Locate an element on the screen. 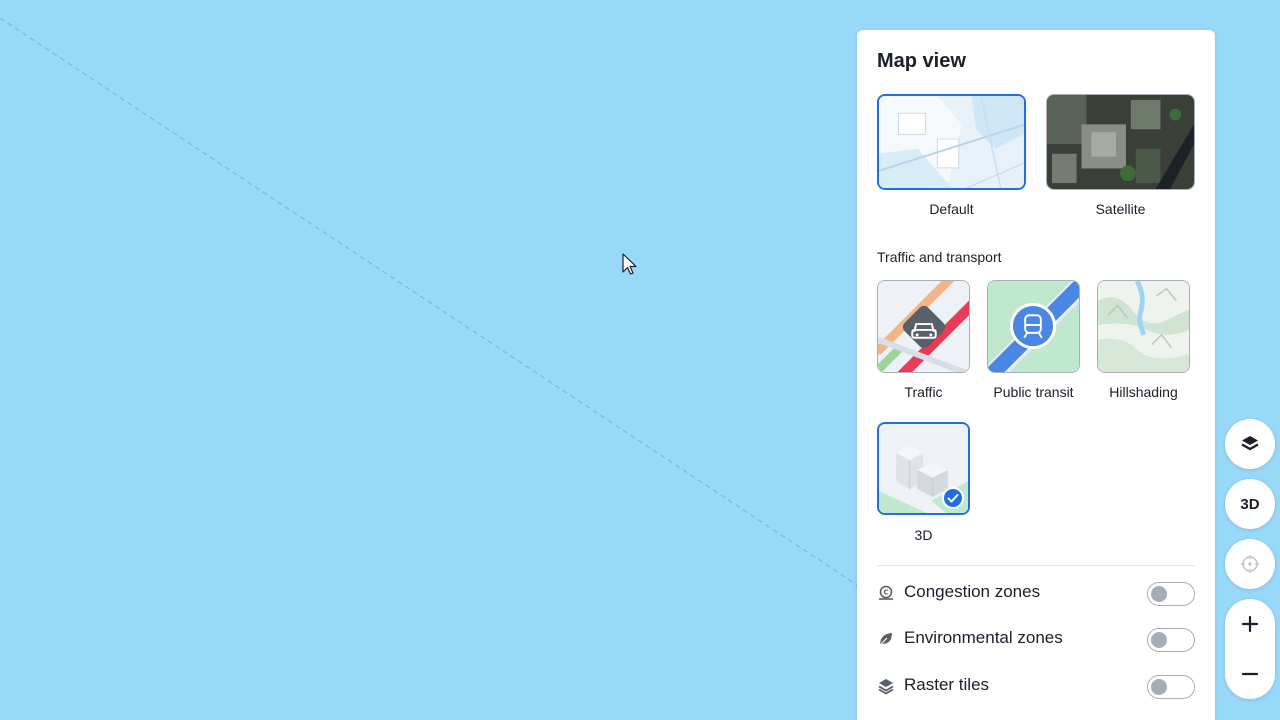 This screenshot has height=720, width=1280. traffic-transport-heading: Traffic and transport is located at coordinates (939, 257).